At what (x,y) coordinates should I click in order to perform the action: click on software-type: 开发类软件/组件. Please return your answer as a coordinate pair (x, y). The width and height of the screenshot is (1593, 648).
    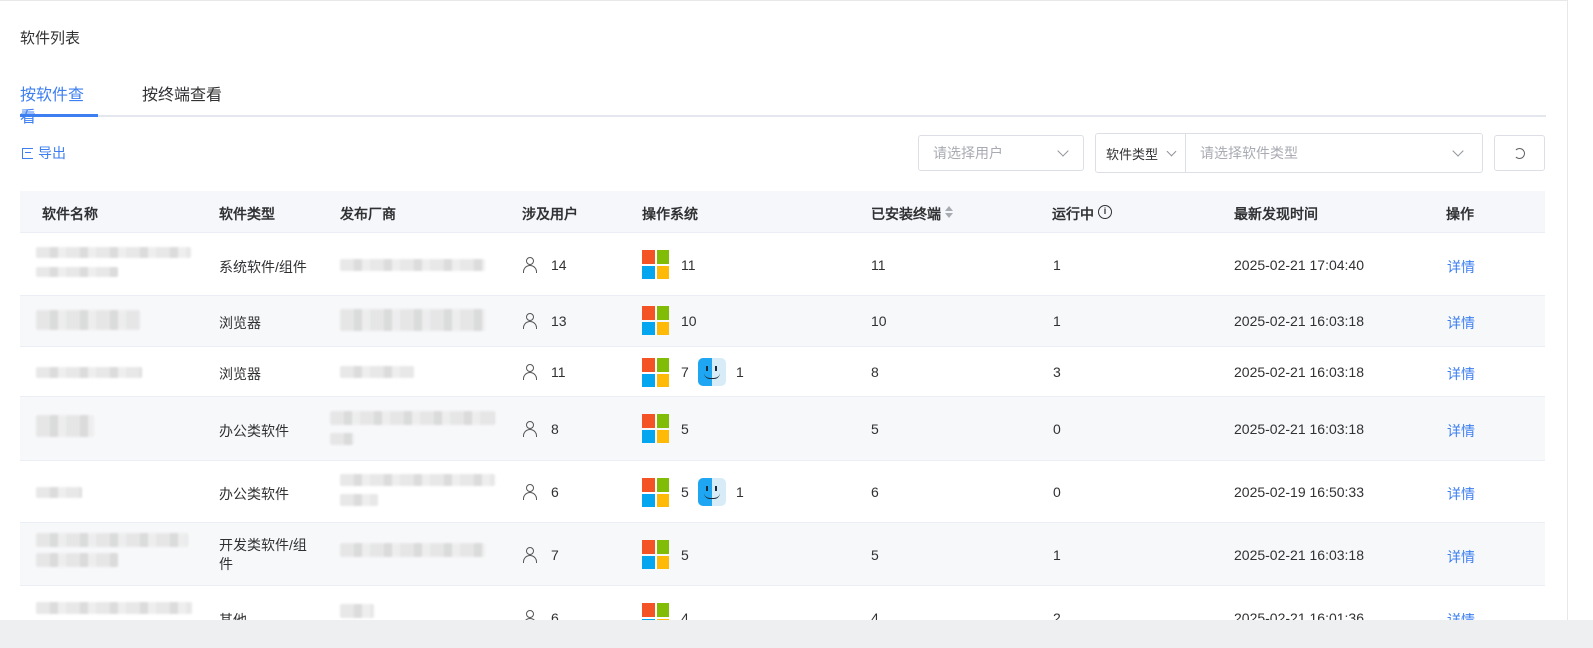
    Looking at the image, I should click on (263, 554).